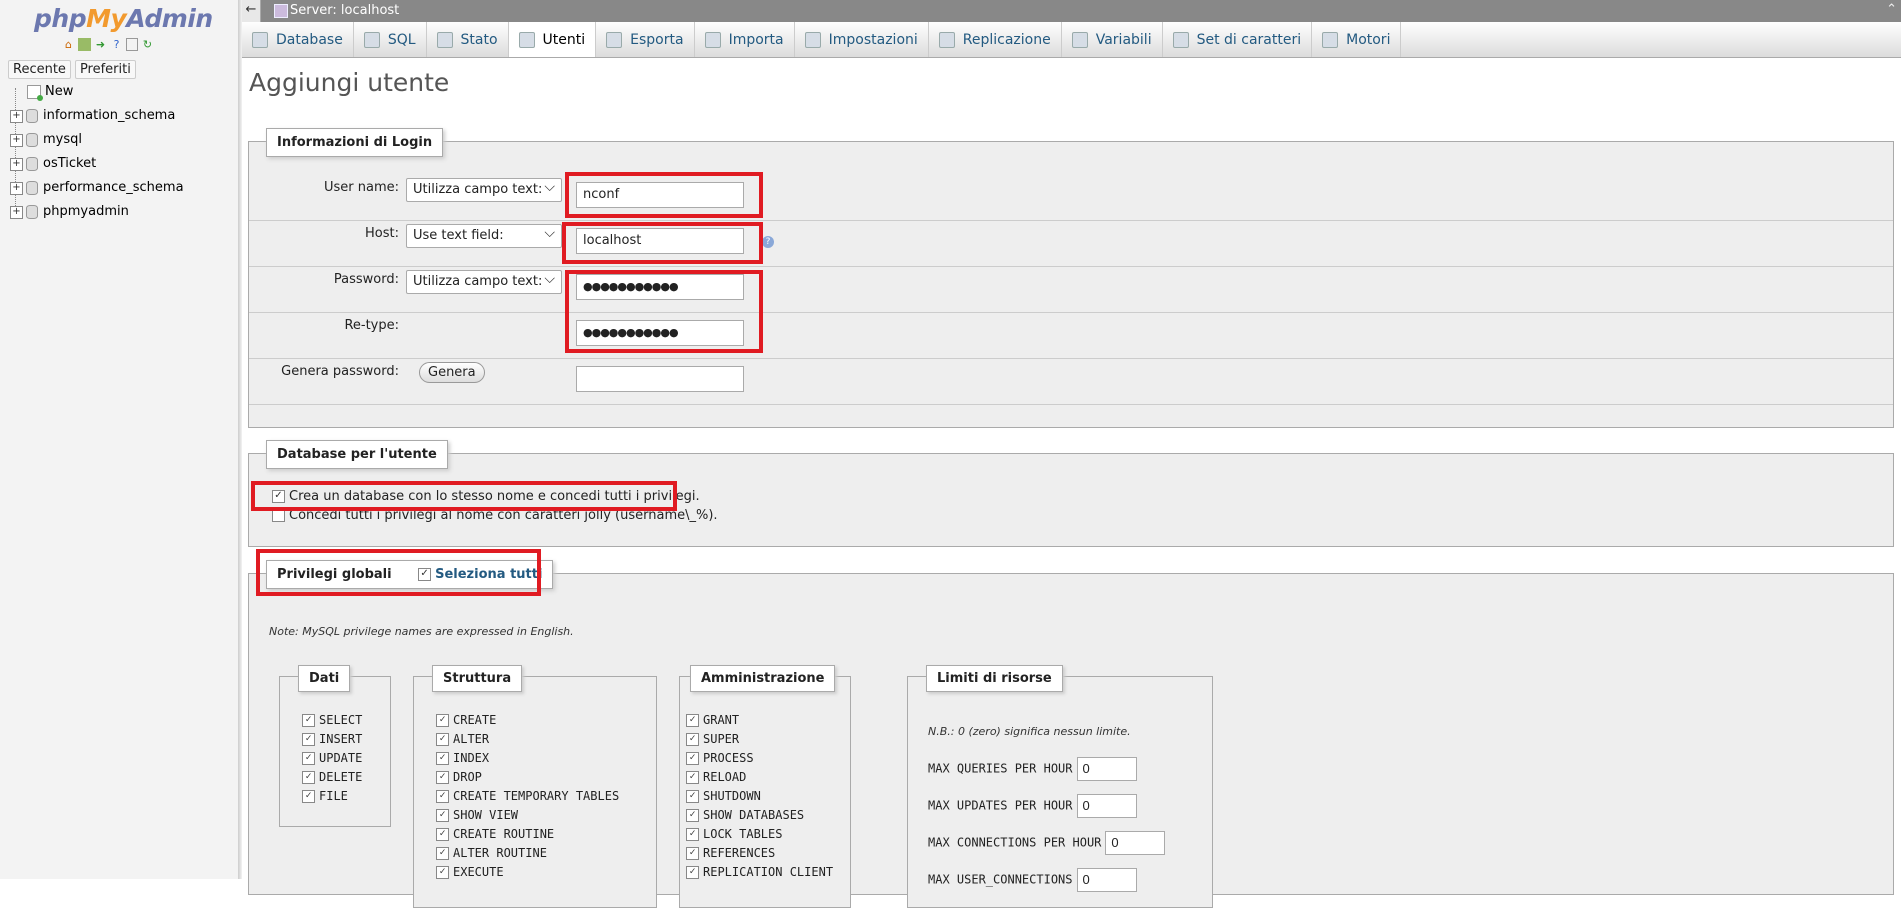 This screenshot has width=1901, height=908. Describe the element at coordinates (1106, 806) in the screenshot. I see `max-updates-input: 0` at that location.